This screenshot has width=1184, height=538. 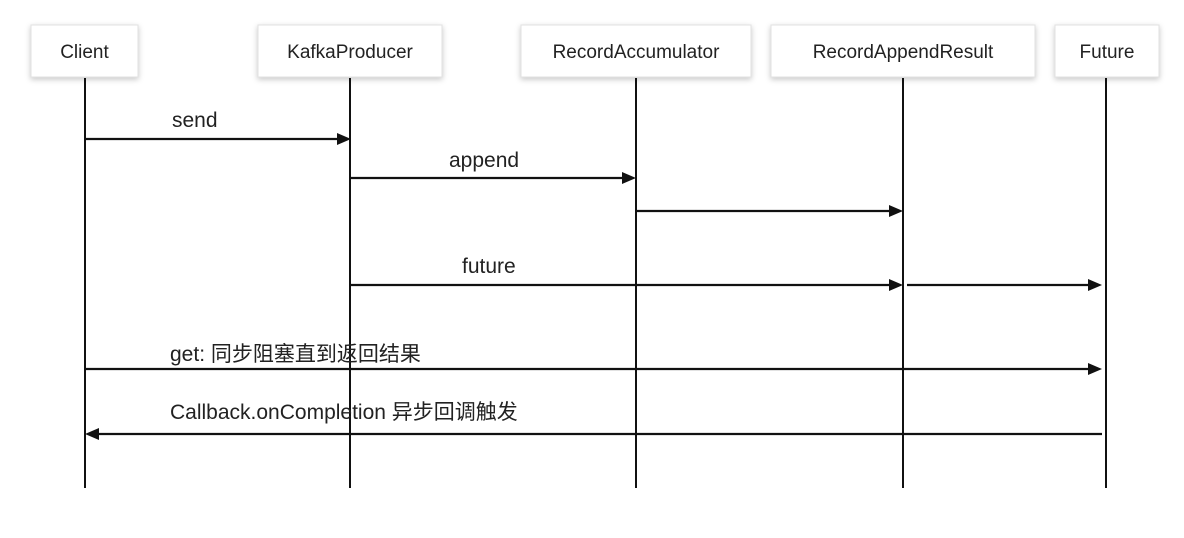 I want to click on message-send: send, so click(x=218, y=127).